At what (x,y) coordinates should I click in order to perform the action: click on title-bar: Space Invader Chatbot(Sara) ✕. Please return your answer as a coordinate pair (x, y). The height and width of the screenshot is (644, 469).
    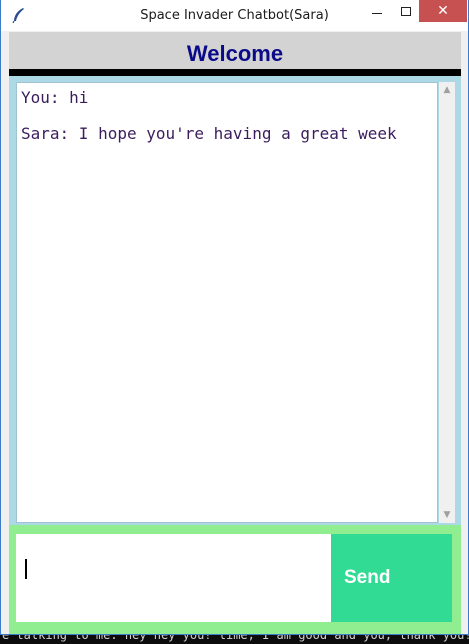
    Looking at the image, I should click on (234, 15).